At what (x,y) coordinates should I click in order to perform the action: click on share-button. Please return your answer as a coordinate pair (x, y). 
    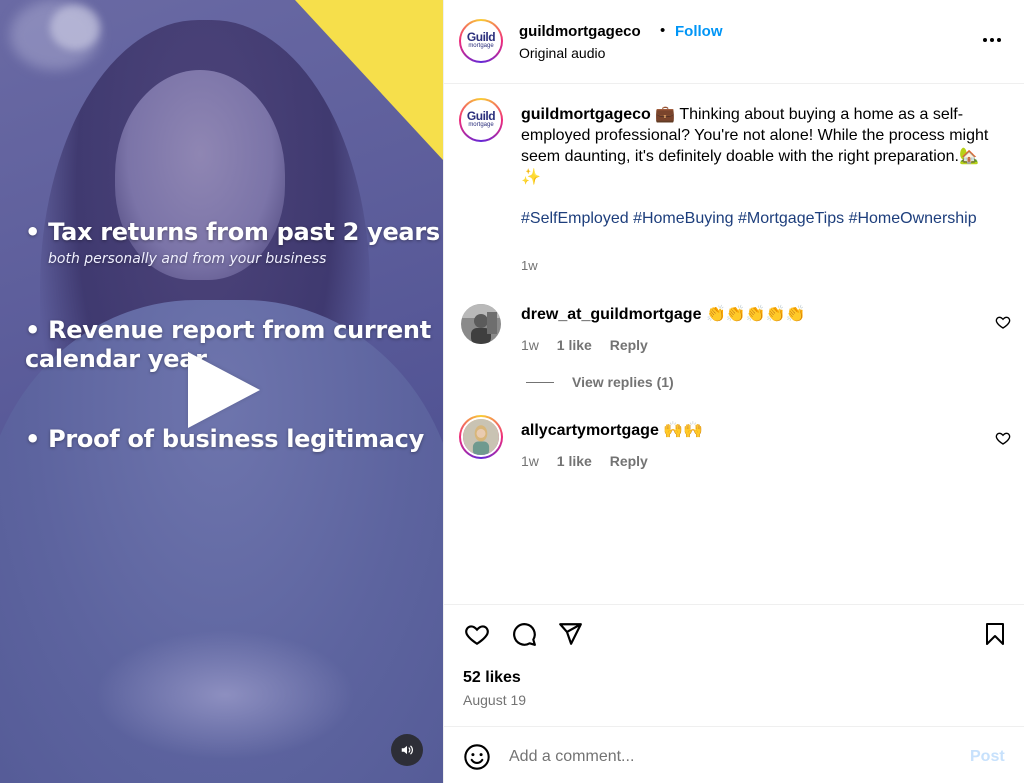
    Looking at the image, I should click on (570, 634).